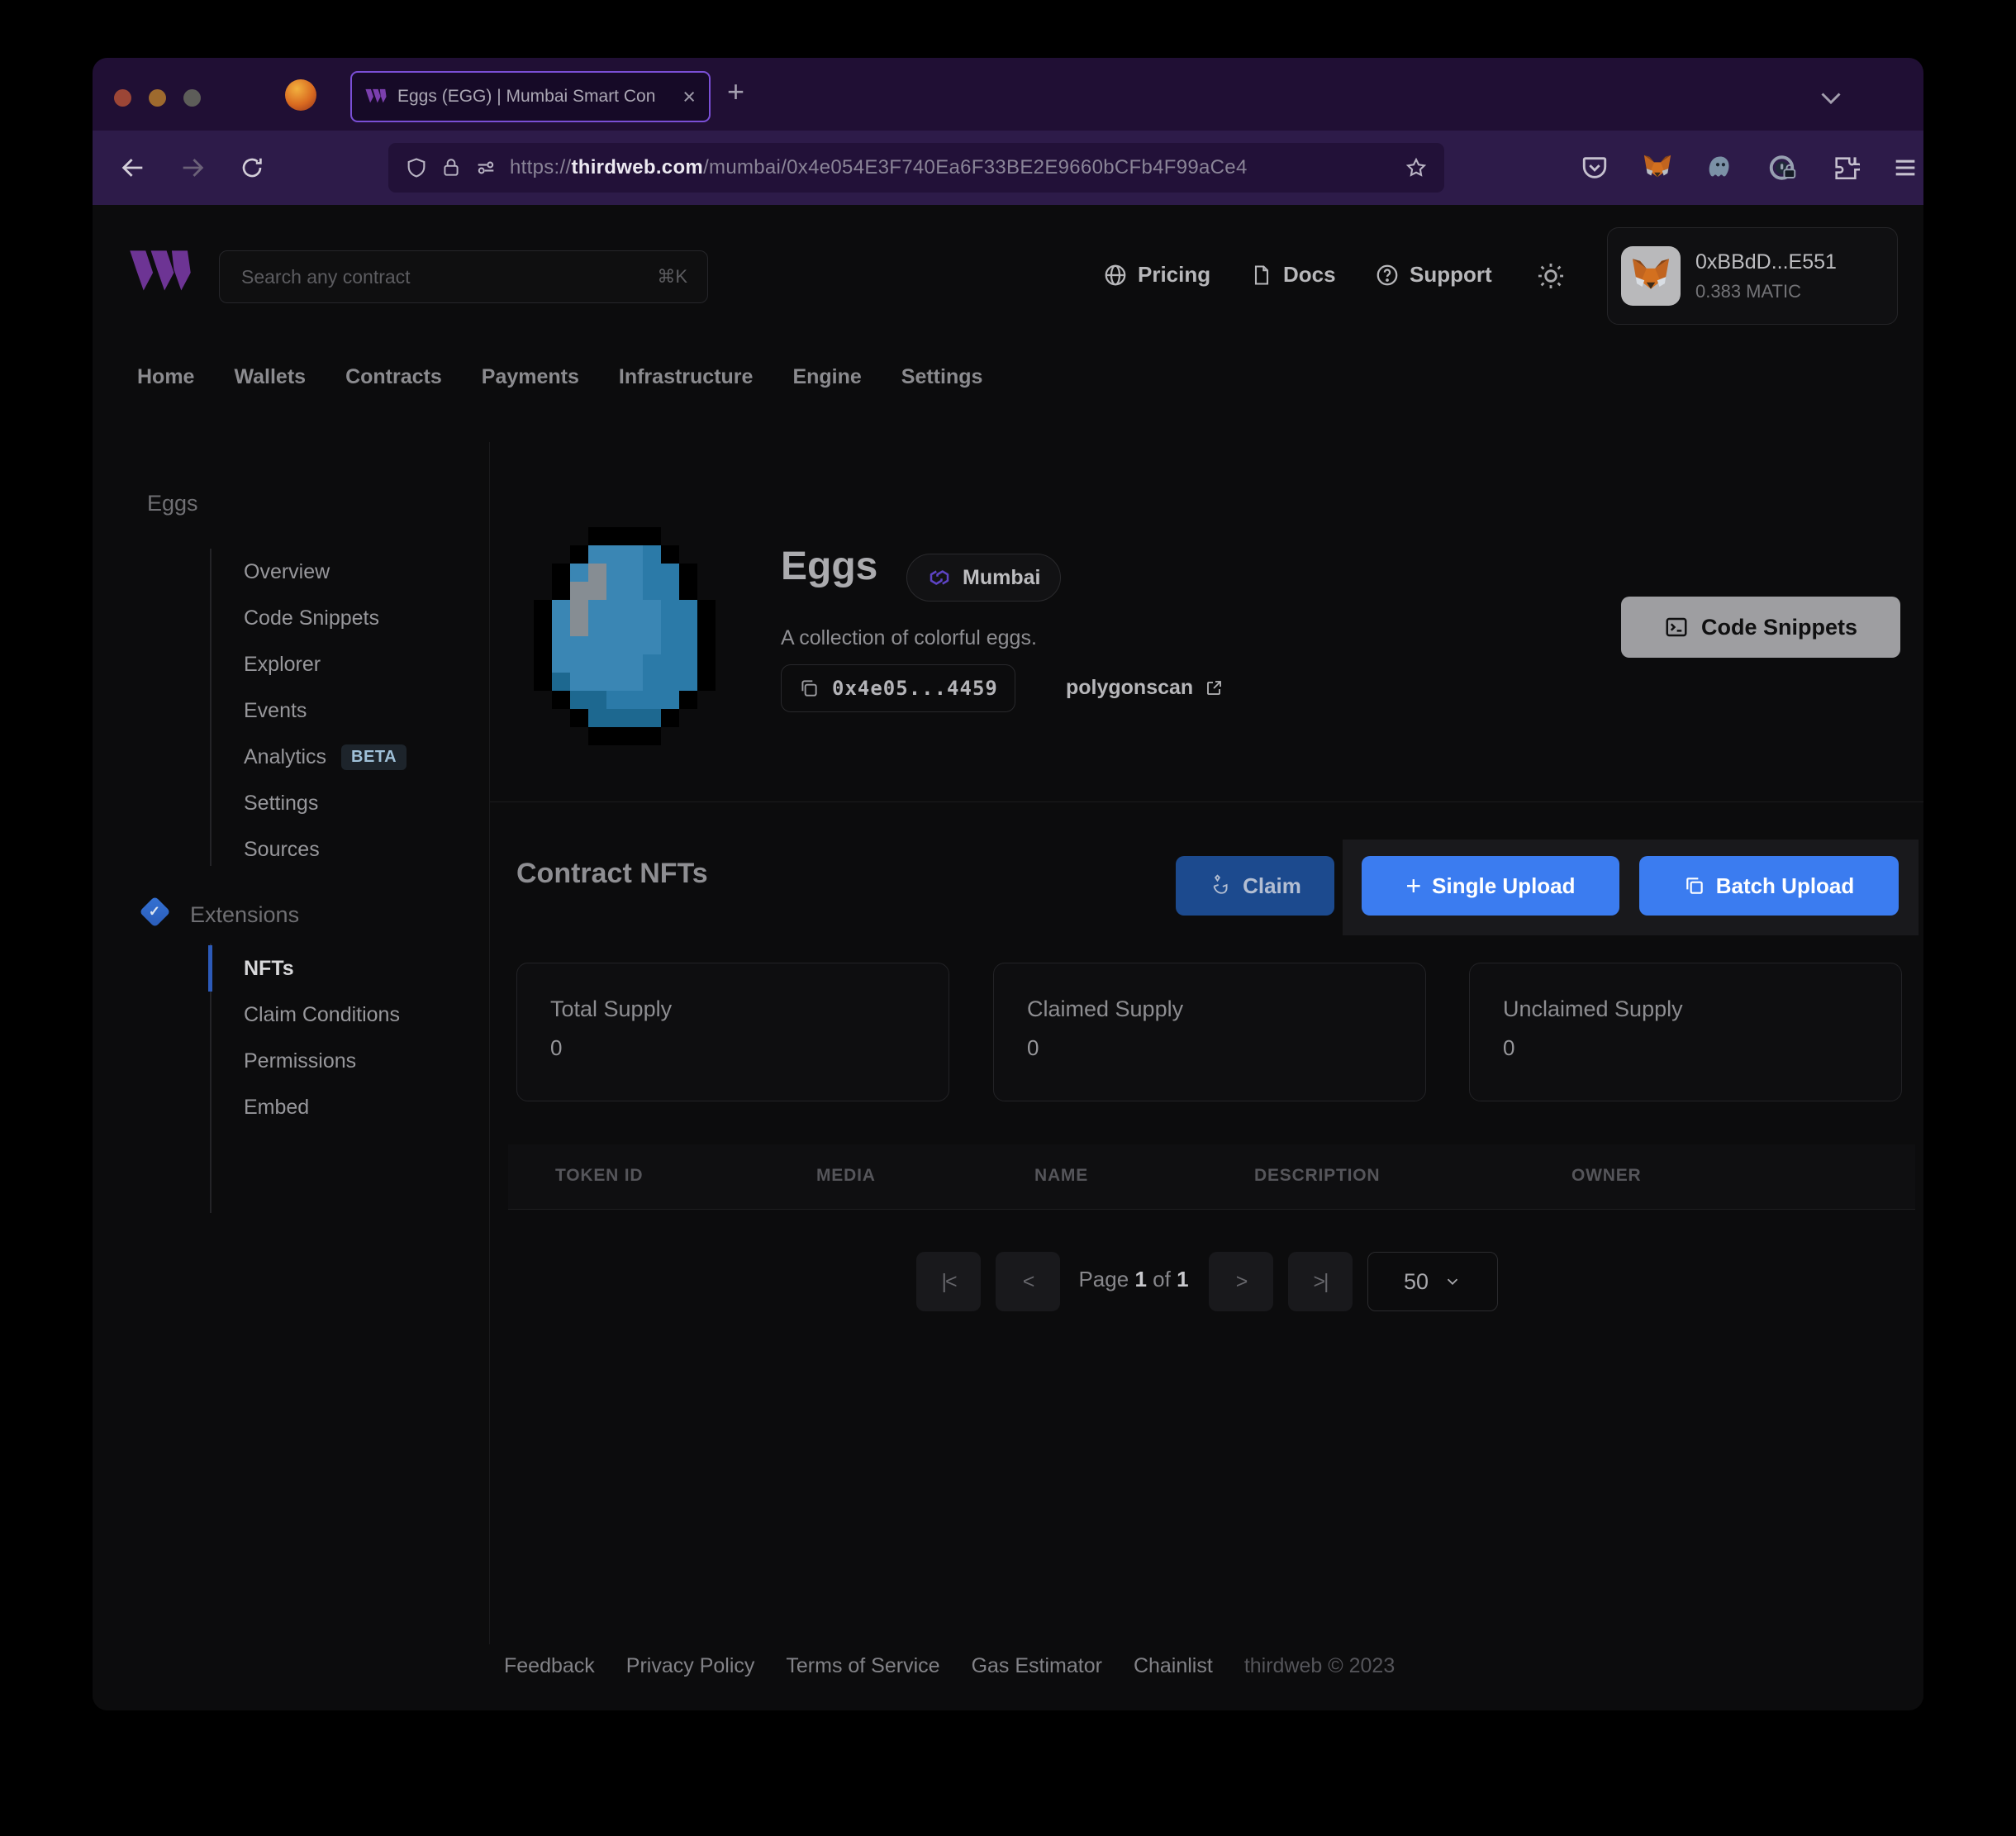 This screenshot has width=2016, height=1836. I want to click on single-upload-button: + Single Upload, so click(1490, 886).